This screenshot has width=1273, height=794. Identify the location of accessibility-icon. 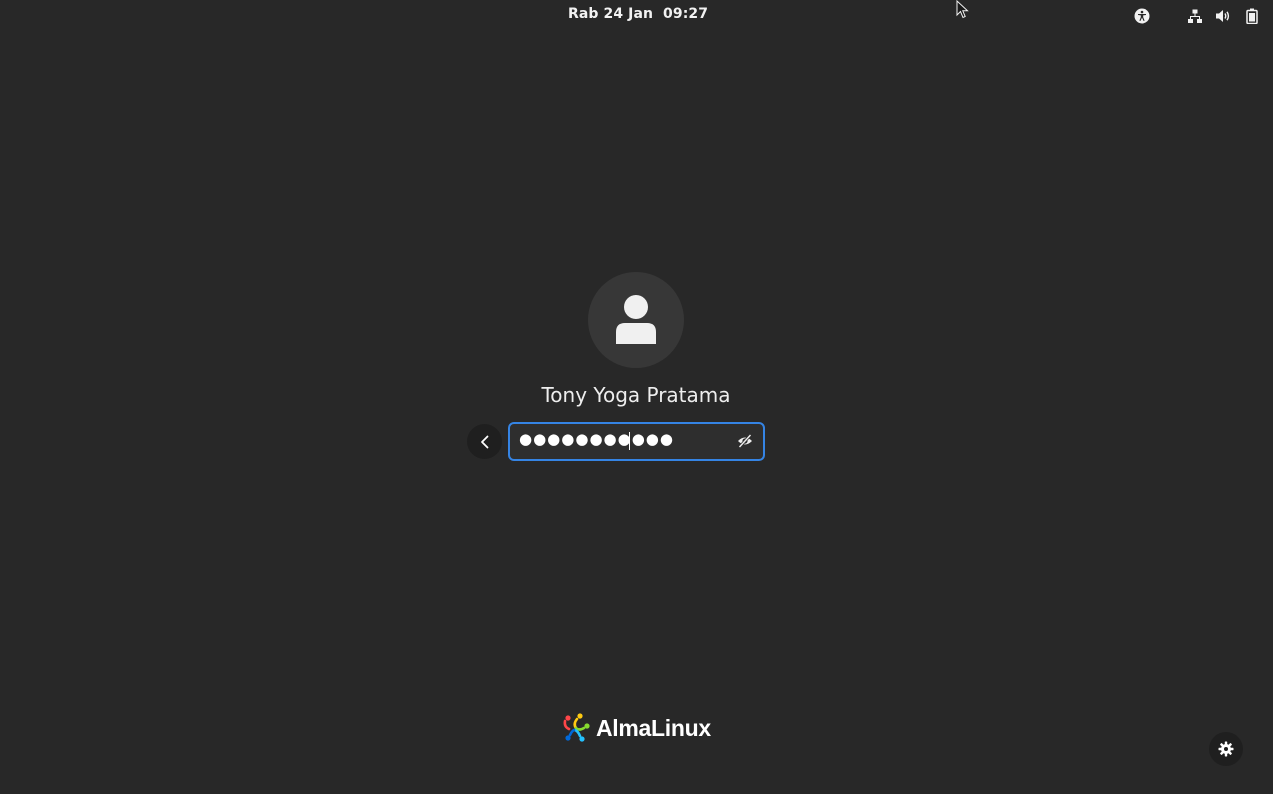
(1142, 16).